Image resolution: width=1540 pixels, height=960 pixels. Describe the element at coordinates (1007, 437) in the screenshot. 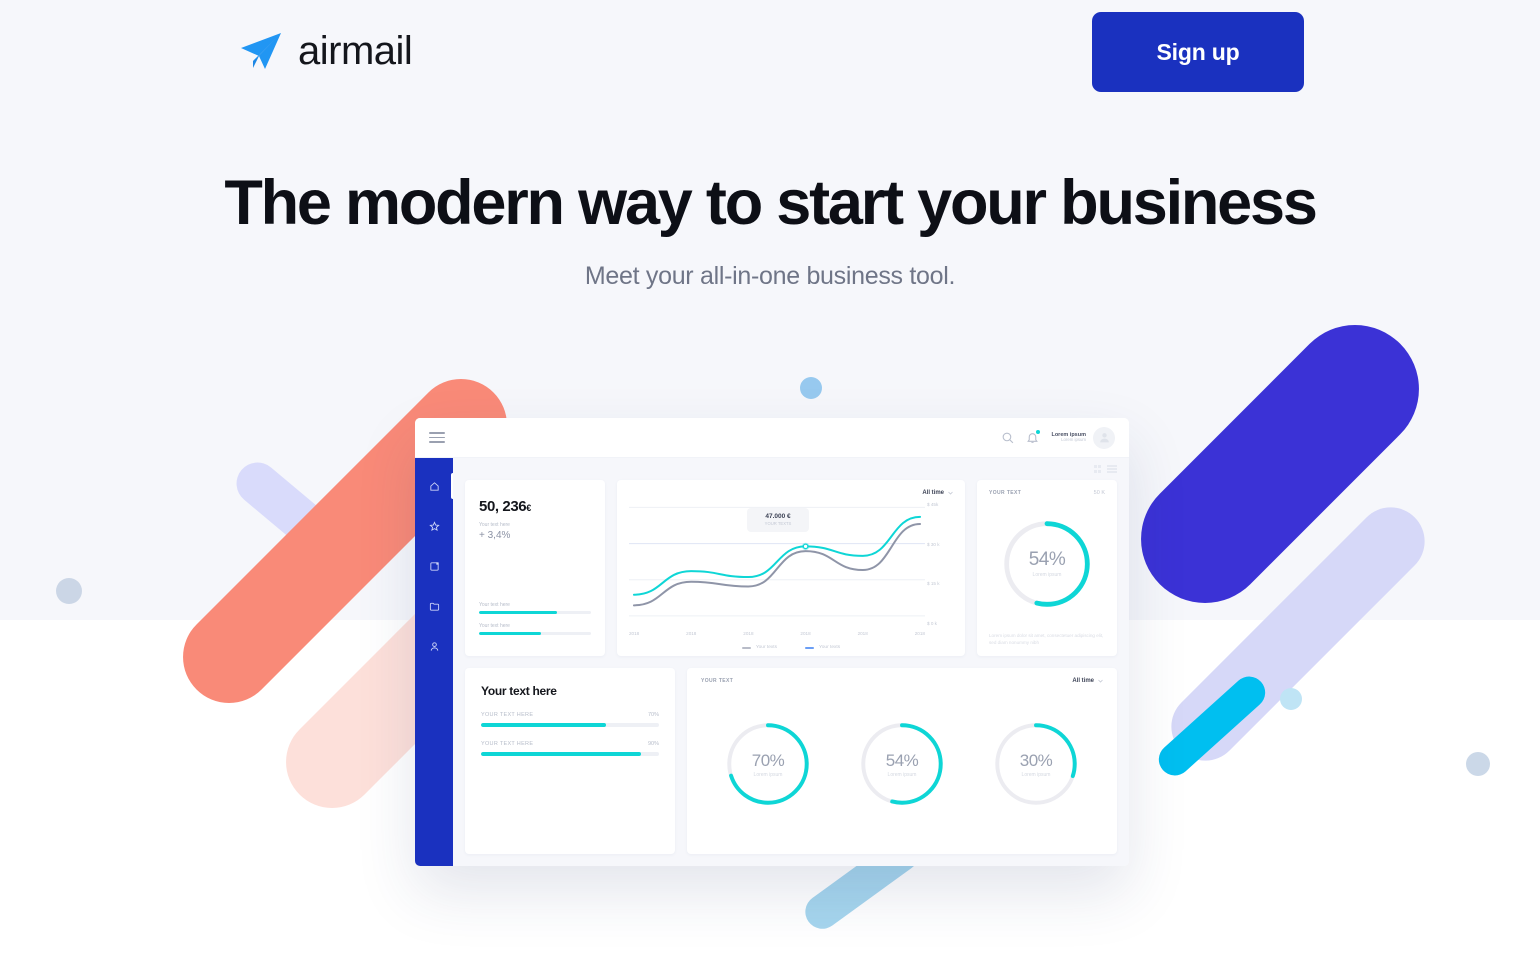

I see `search-icon` at that location.